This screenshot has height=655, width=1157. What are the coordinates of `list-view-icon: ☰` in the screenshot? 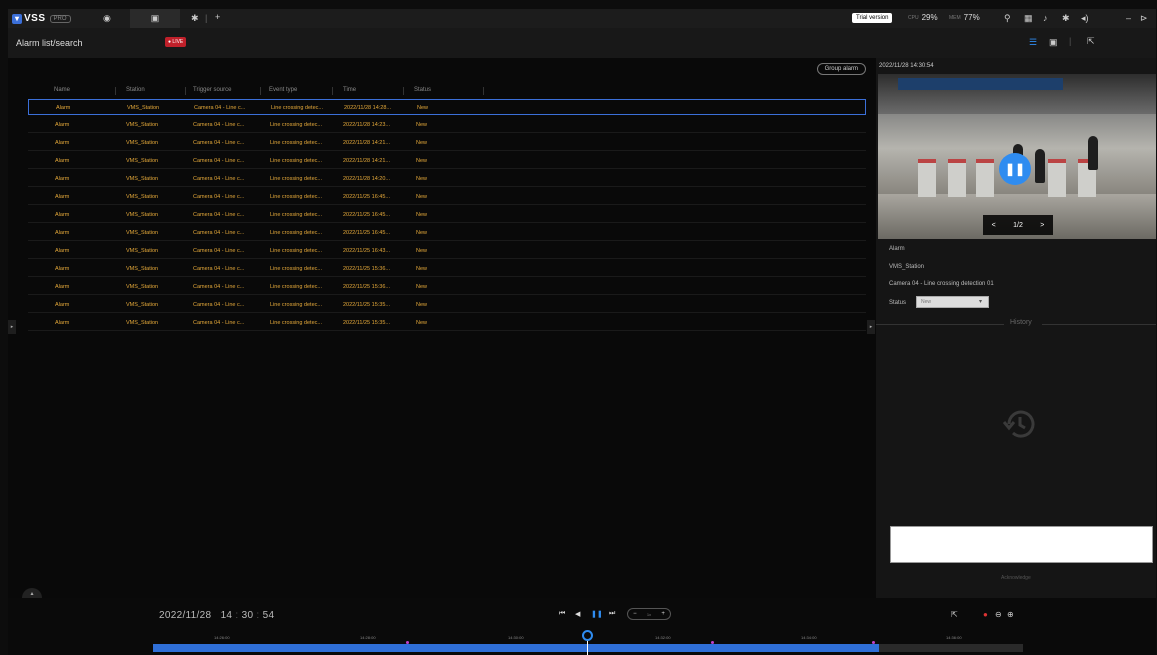 It's located at (1033, 42).